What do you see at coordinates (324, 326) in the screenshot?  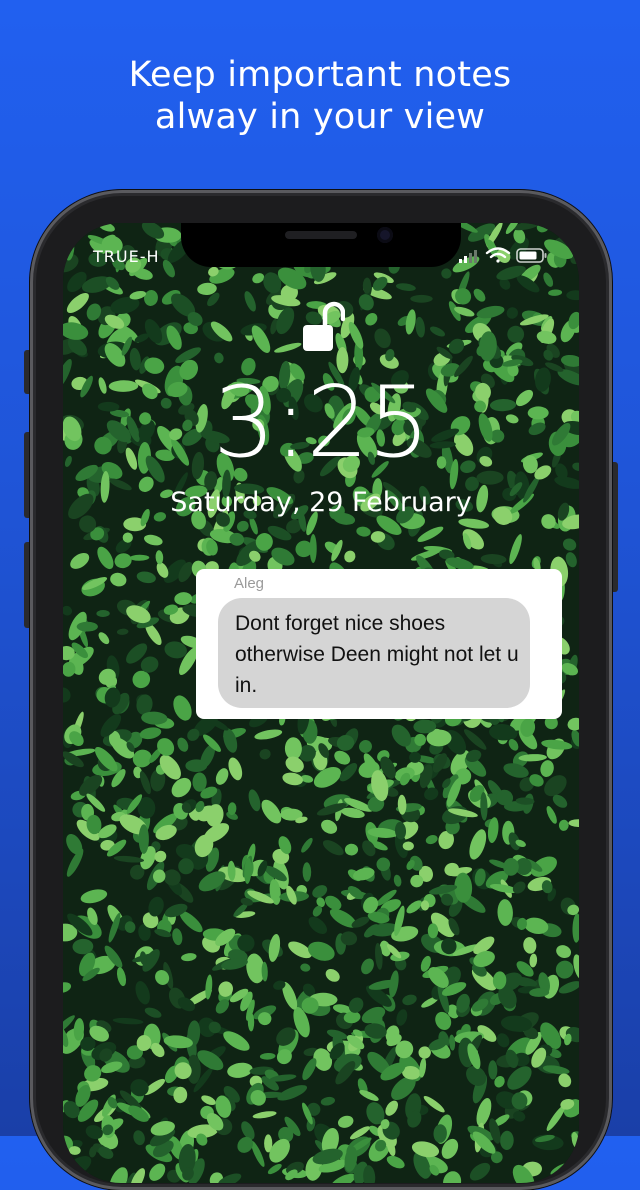 I see `unlocked-padlock-icon` at bounding box center [324, 326].